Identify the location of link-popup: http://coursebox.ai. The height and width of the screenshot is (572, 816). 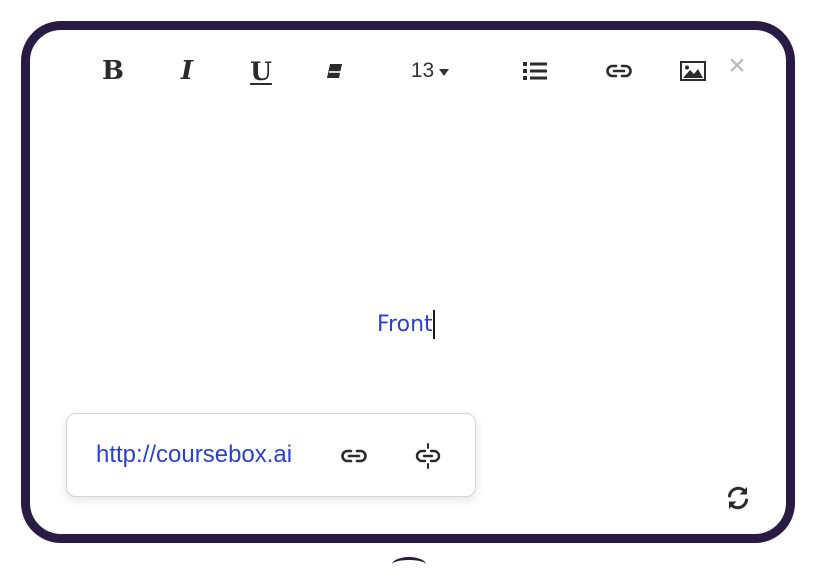
(271, 455).